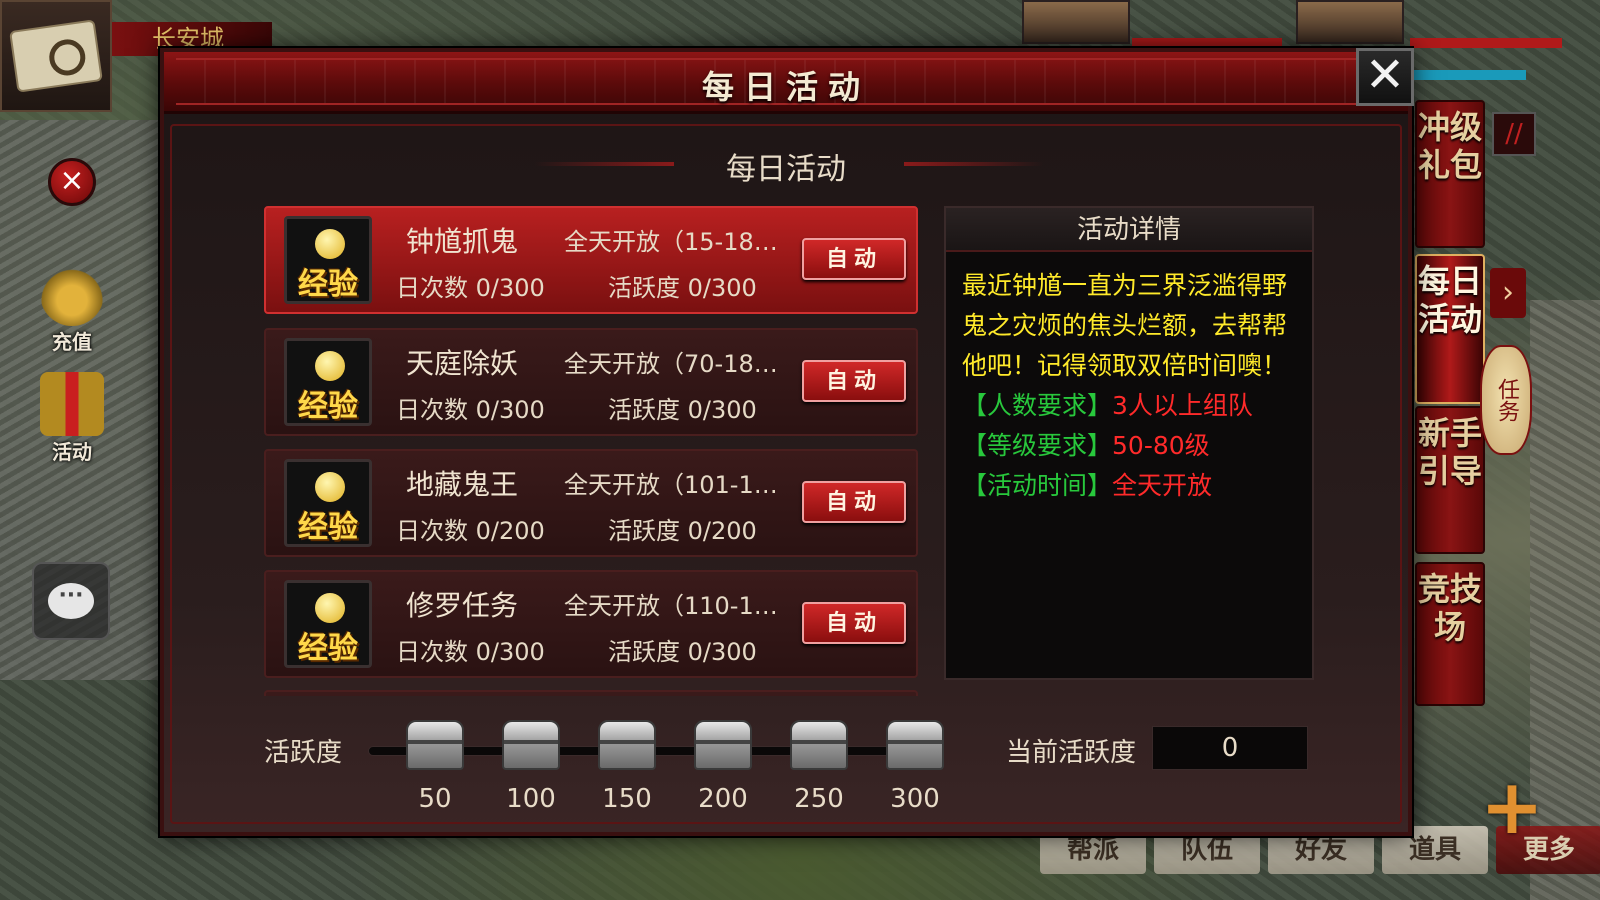 This screenshot has height=900, width=1600. What do you see at coordinates (462, 484) in the screenshot?
I see `activity-name: 地藏鬼王` at bounding box center [462, 484].